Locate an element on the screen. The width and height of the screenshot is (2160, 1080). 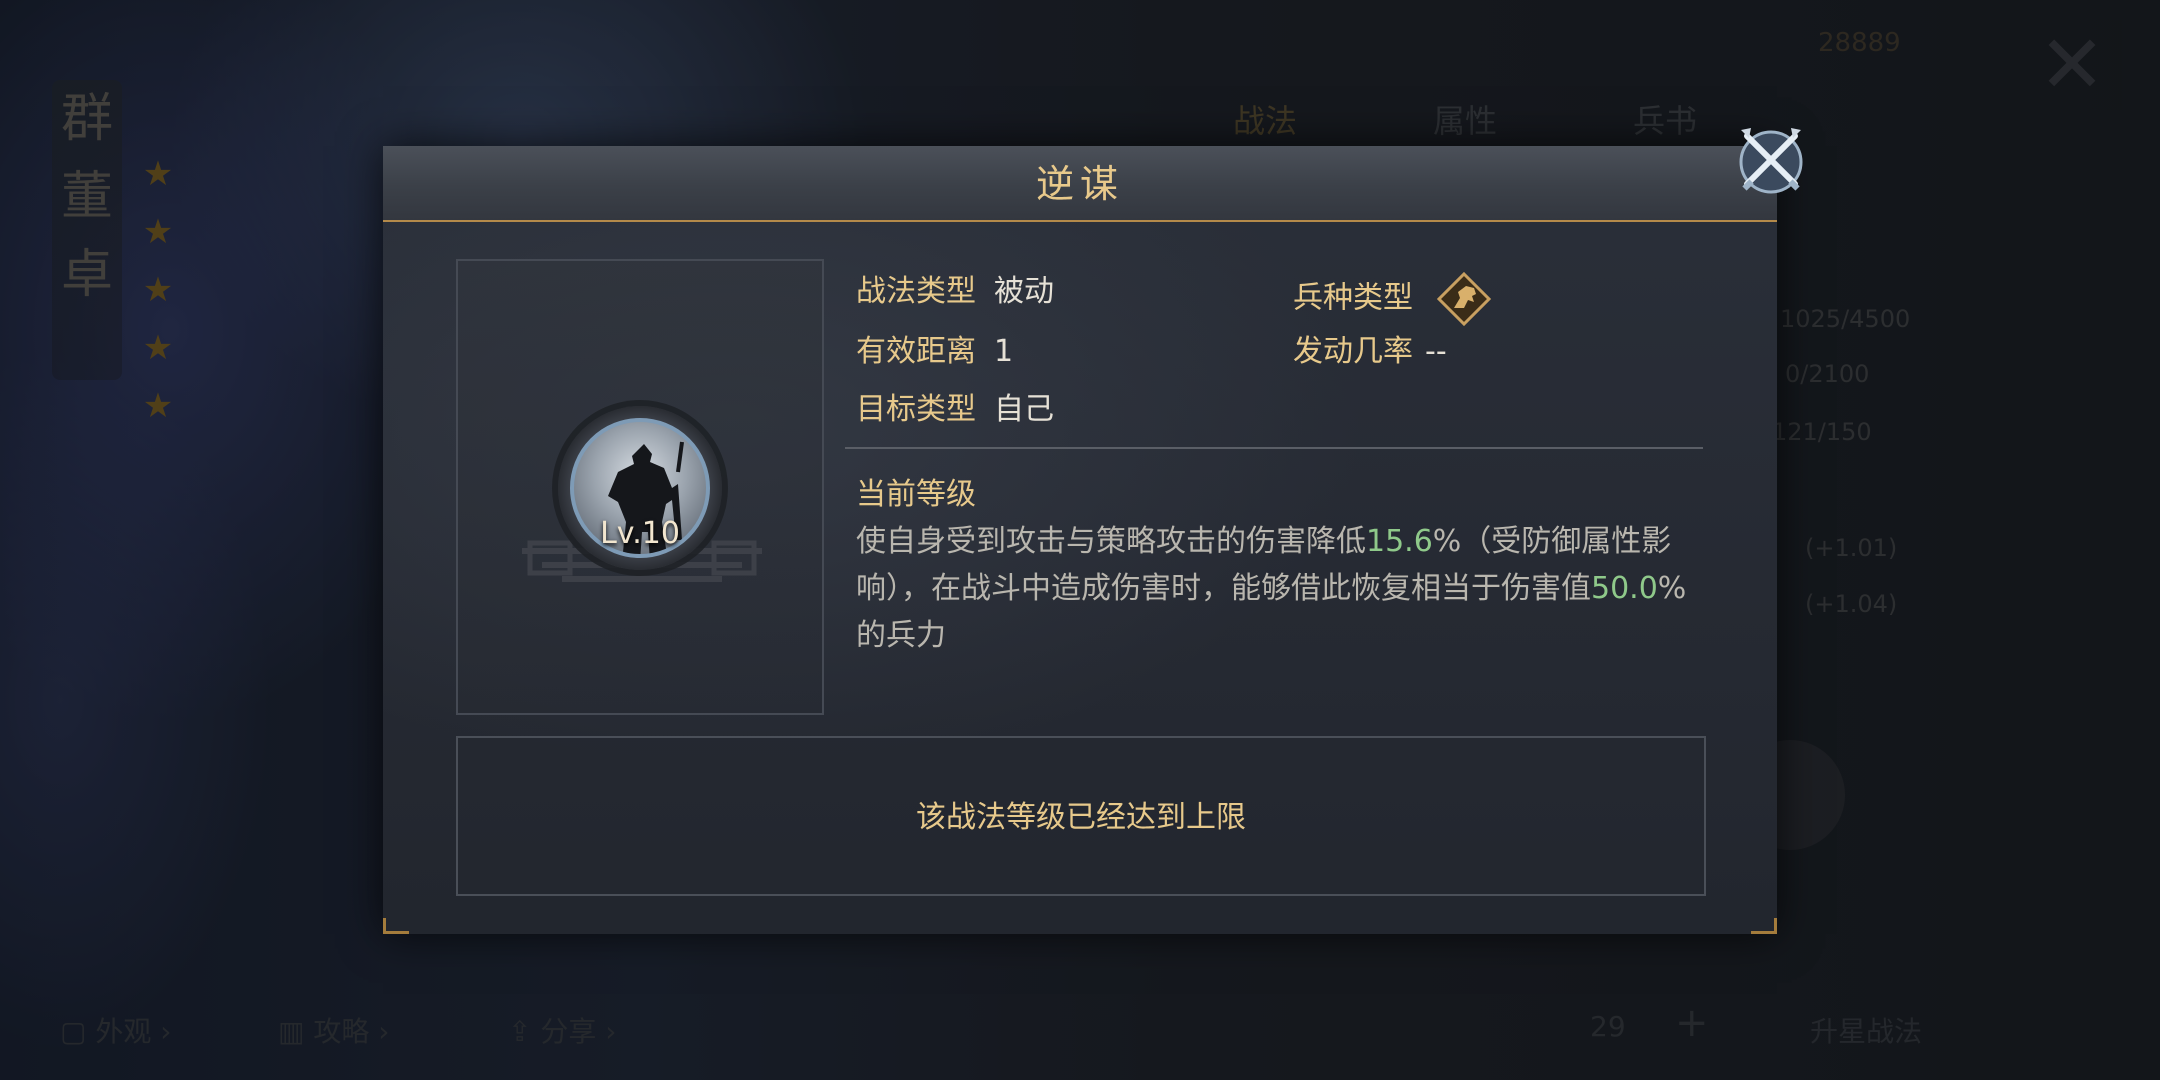
horse-cavalry-icon is located at coordinates (1463, 299).